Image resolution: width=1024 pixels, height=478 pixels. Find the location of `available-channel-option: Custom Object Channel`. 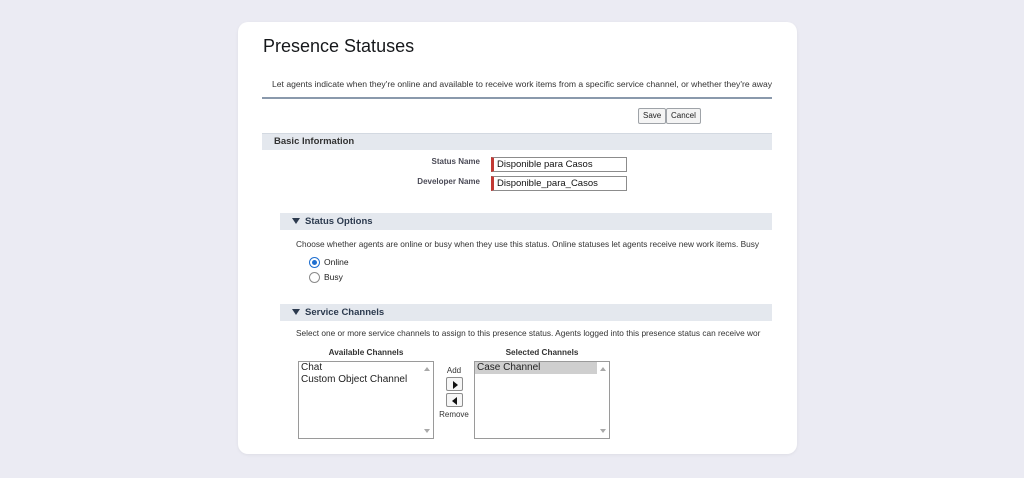

available-channel-option: Custom Object Channel is located at coordinates (366, 380).